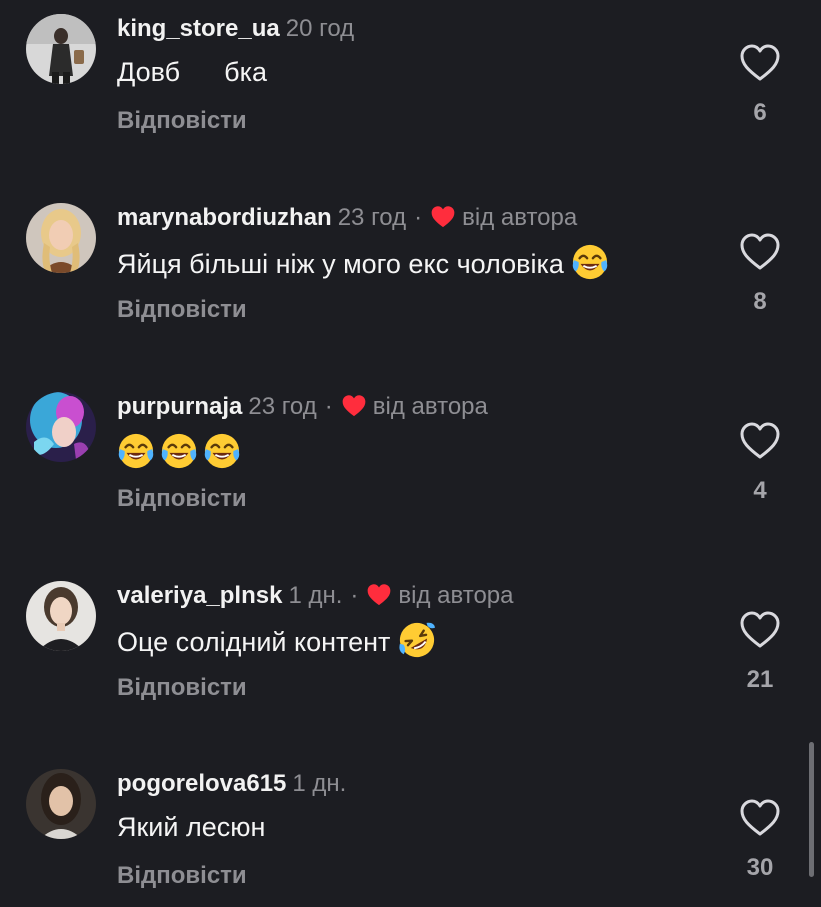  I want to click on scrollbar, so click(811, 809).